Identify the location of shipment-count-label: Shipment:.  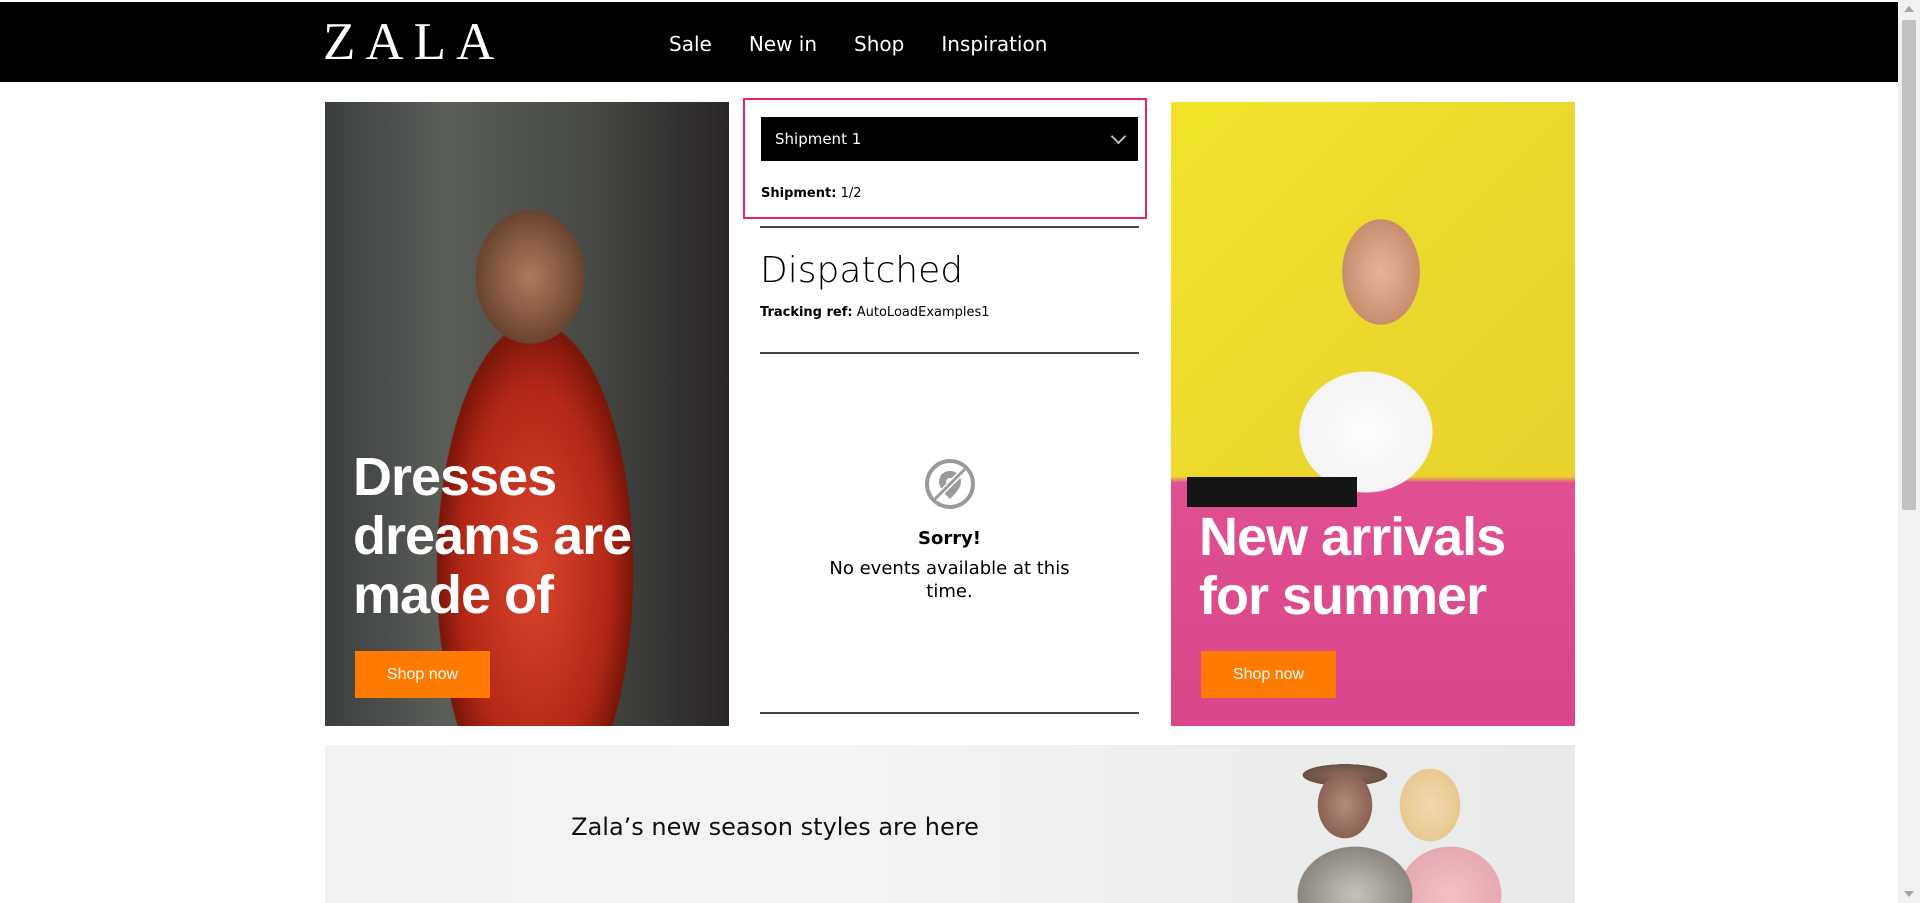
(799, 193).